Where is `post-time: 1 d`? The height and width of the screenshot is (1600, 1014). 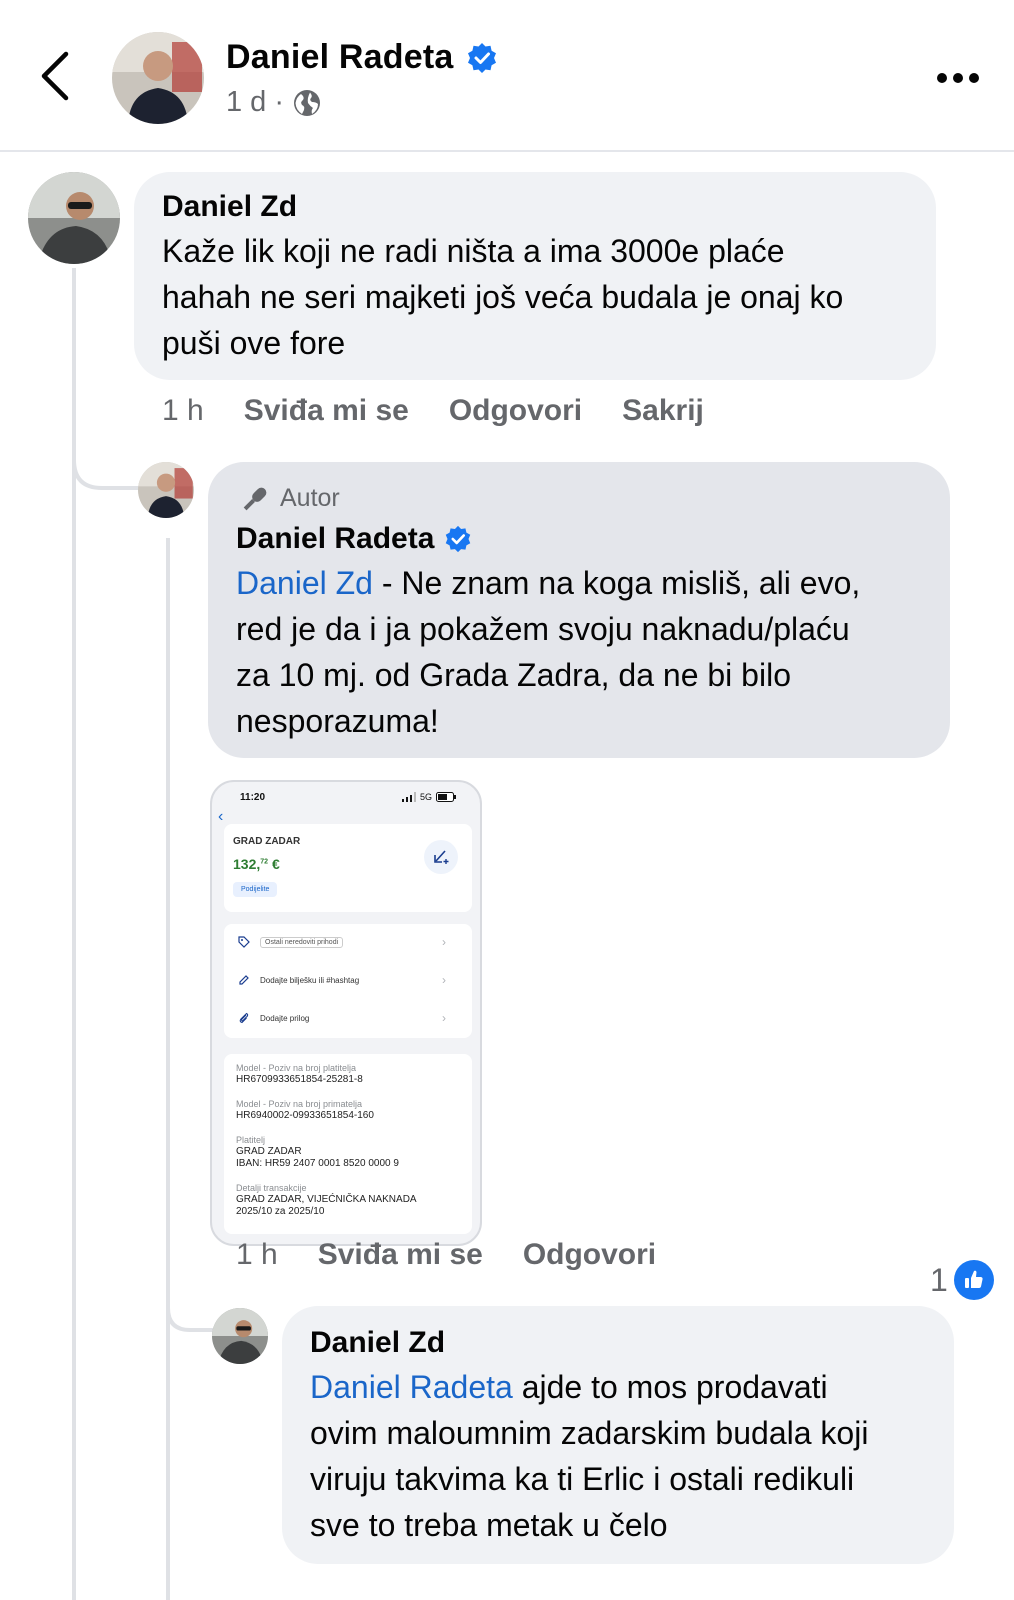 post-time: 1 d is located at coordinates (246, 102).